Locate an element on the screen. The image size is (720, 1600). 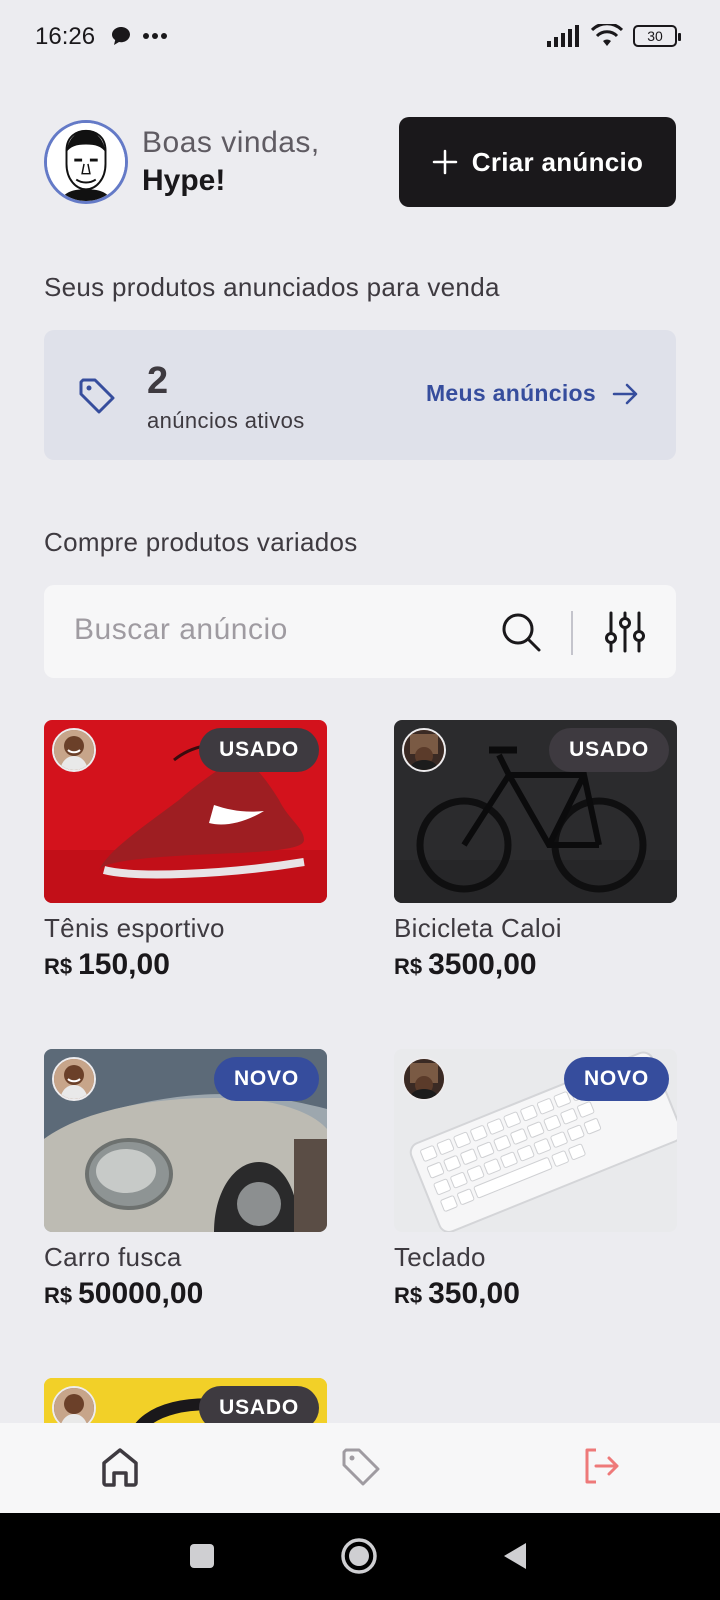
signal-icon is located at coordinates (563, 36).